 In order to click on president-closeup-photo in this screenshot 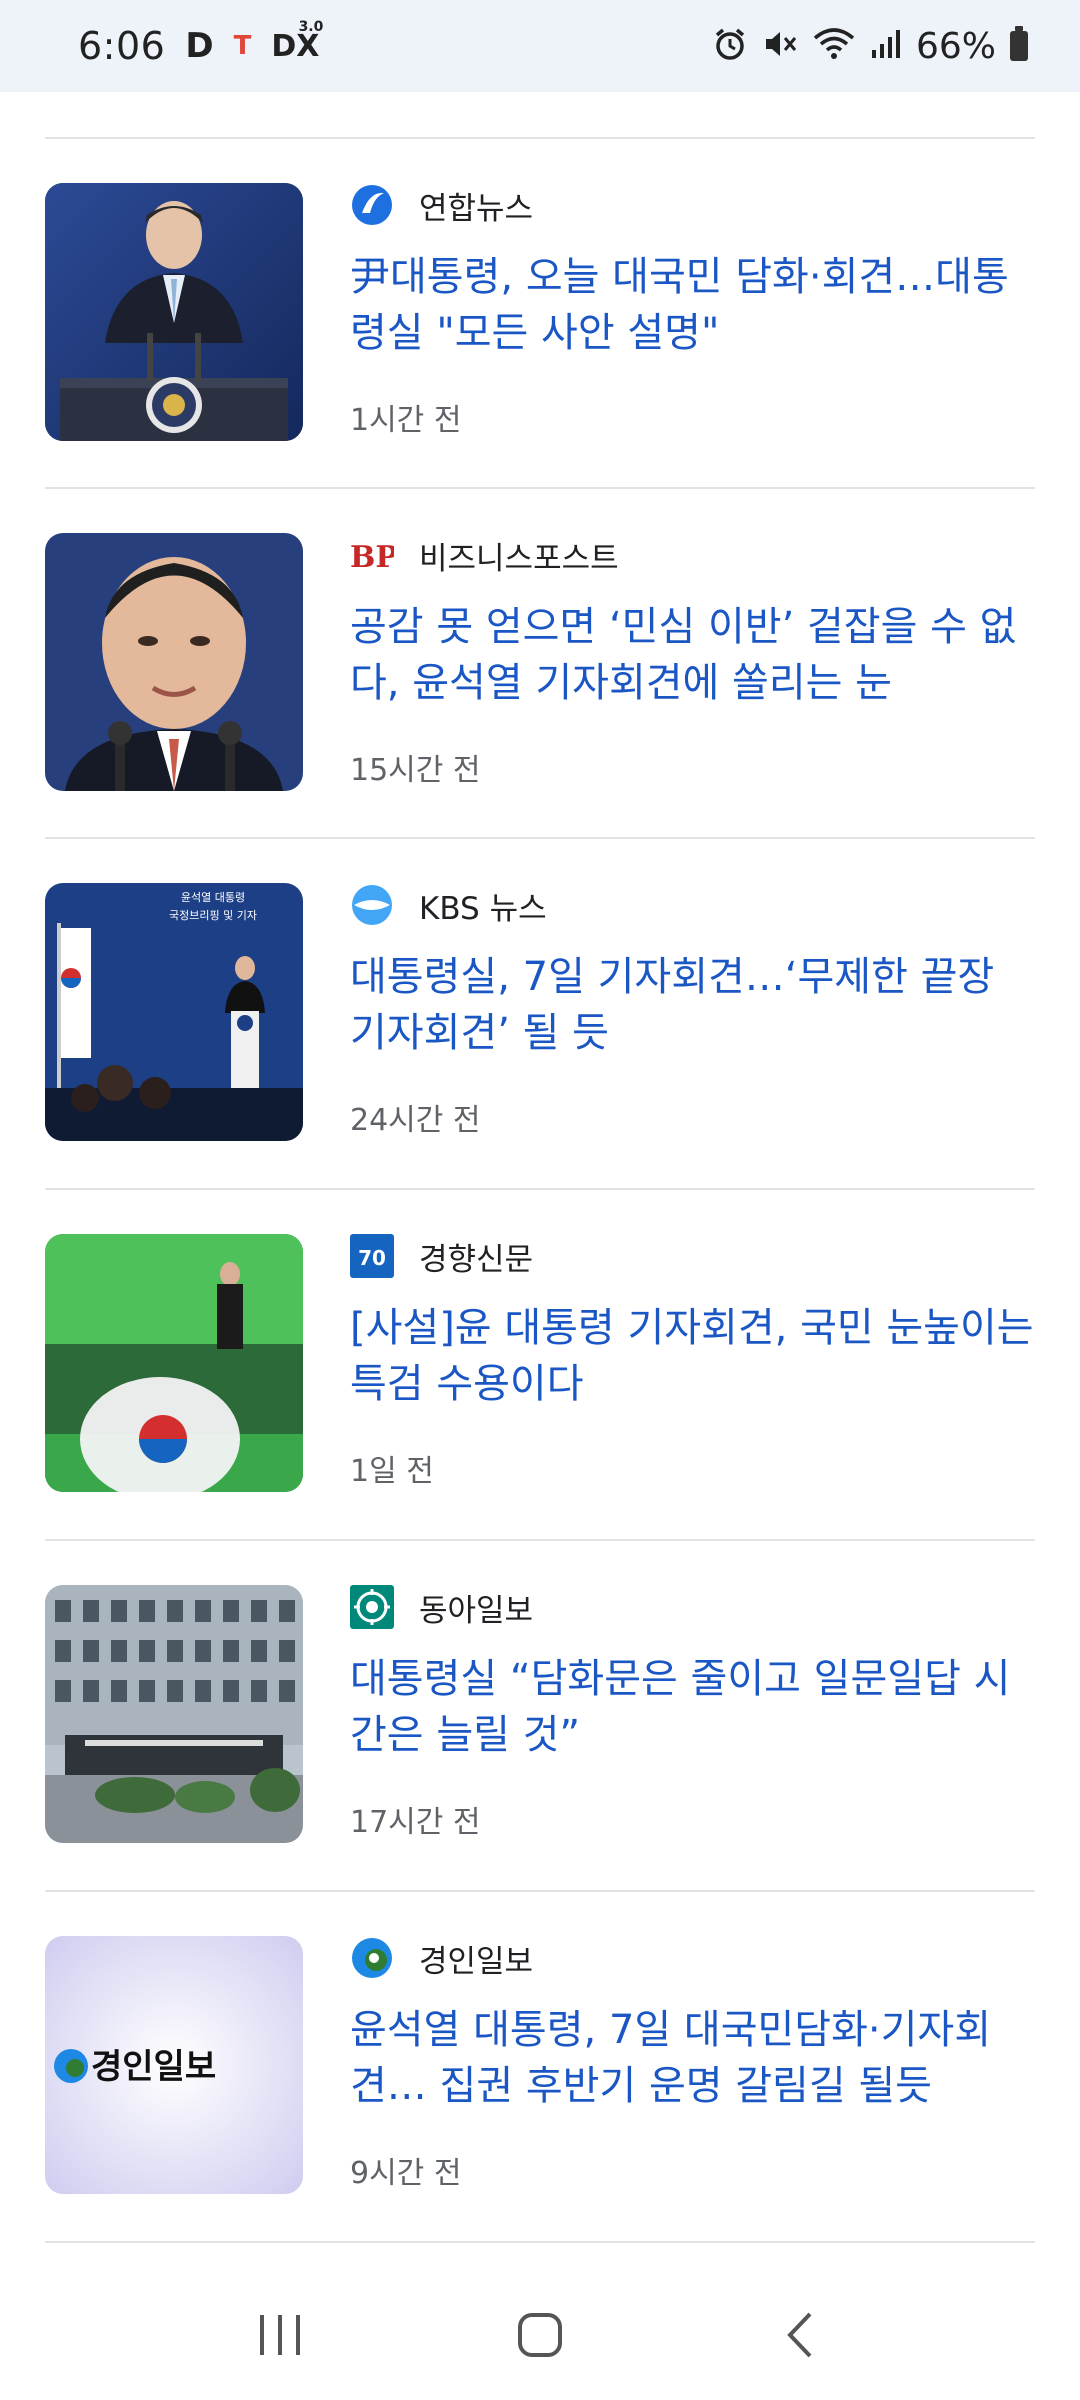, I will do `click(174, 662)`.